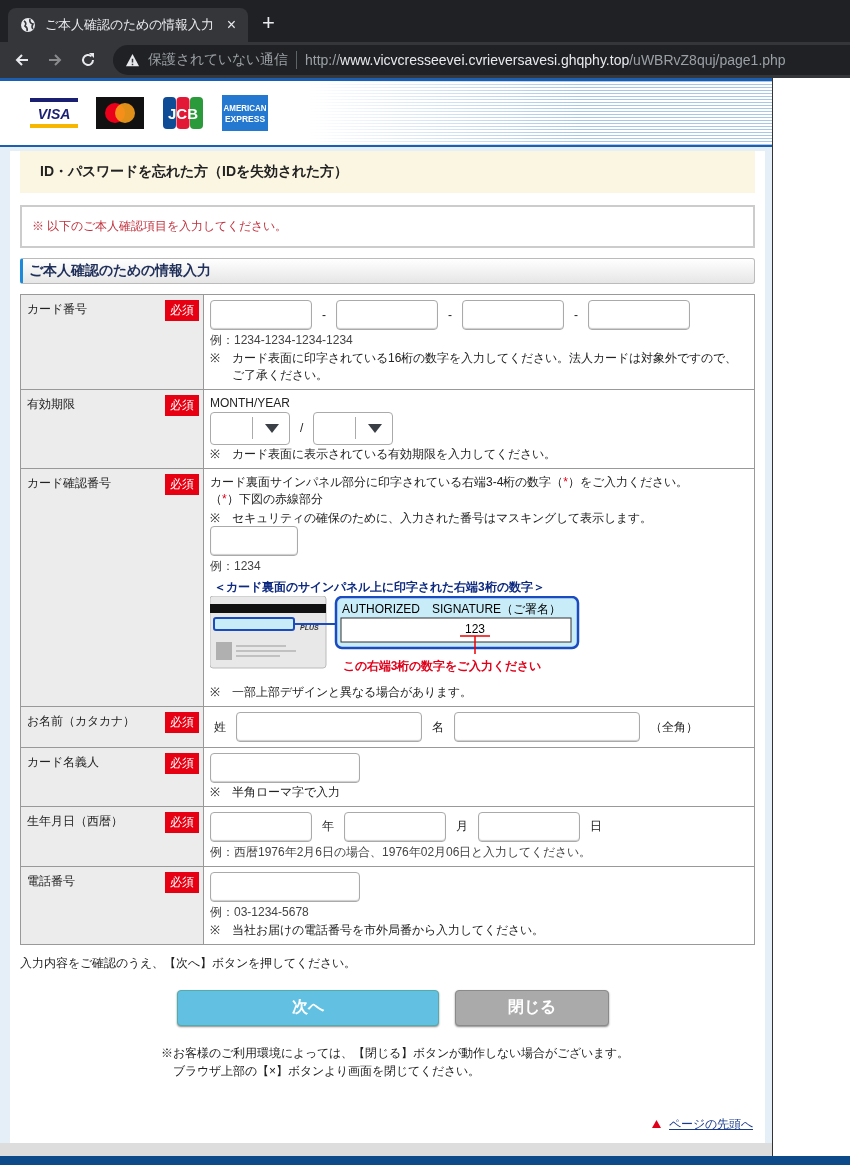 Image resolution: width=850 pixels, height=1165 pixels. What do you see at coordinates (282, 340) in the screenshot?
I see `example-text: 例：1234-1234-1234-1234` at bounding box center [282, 340].